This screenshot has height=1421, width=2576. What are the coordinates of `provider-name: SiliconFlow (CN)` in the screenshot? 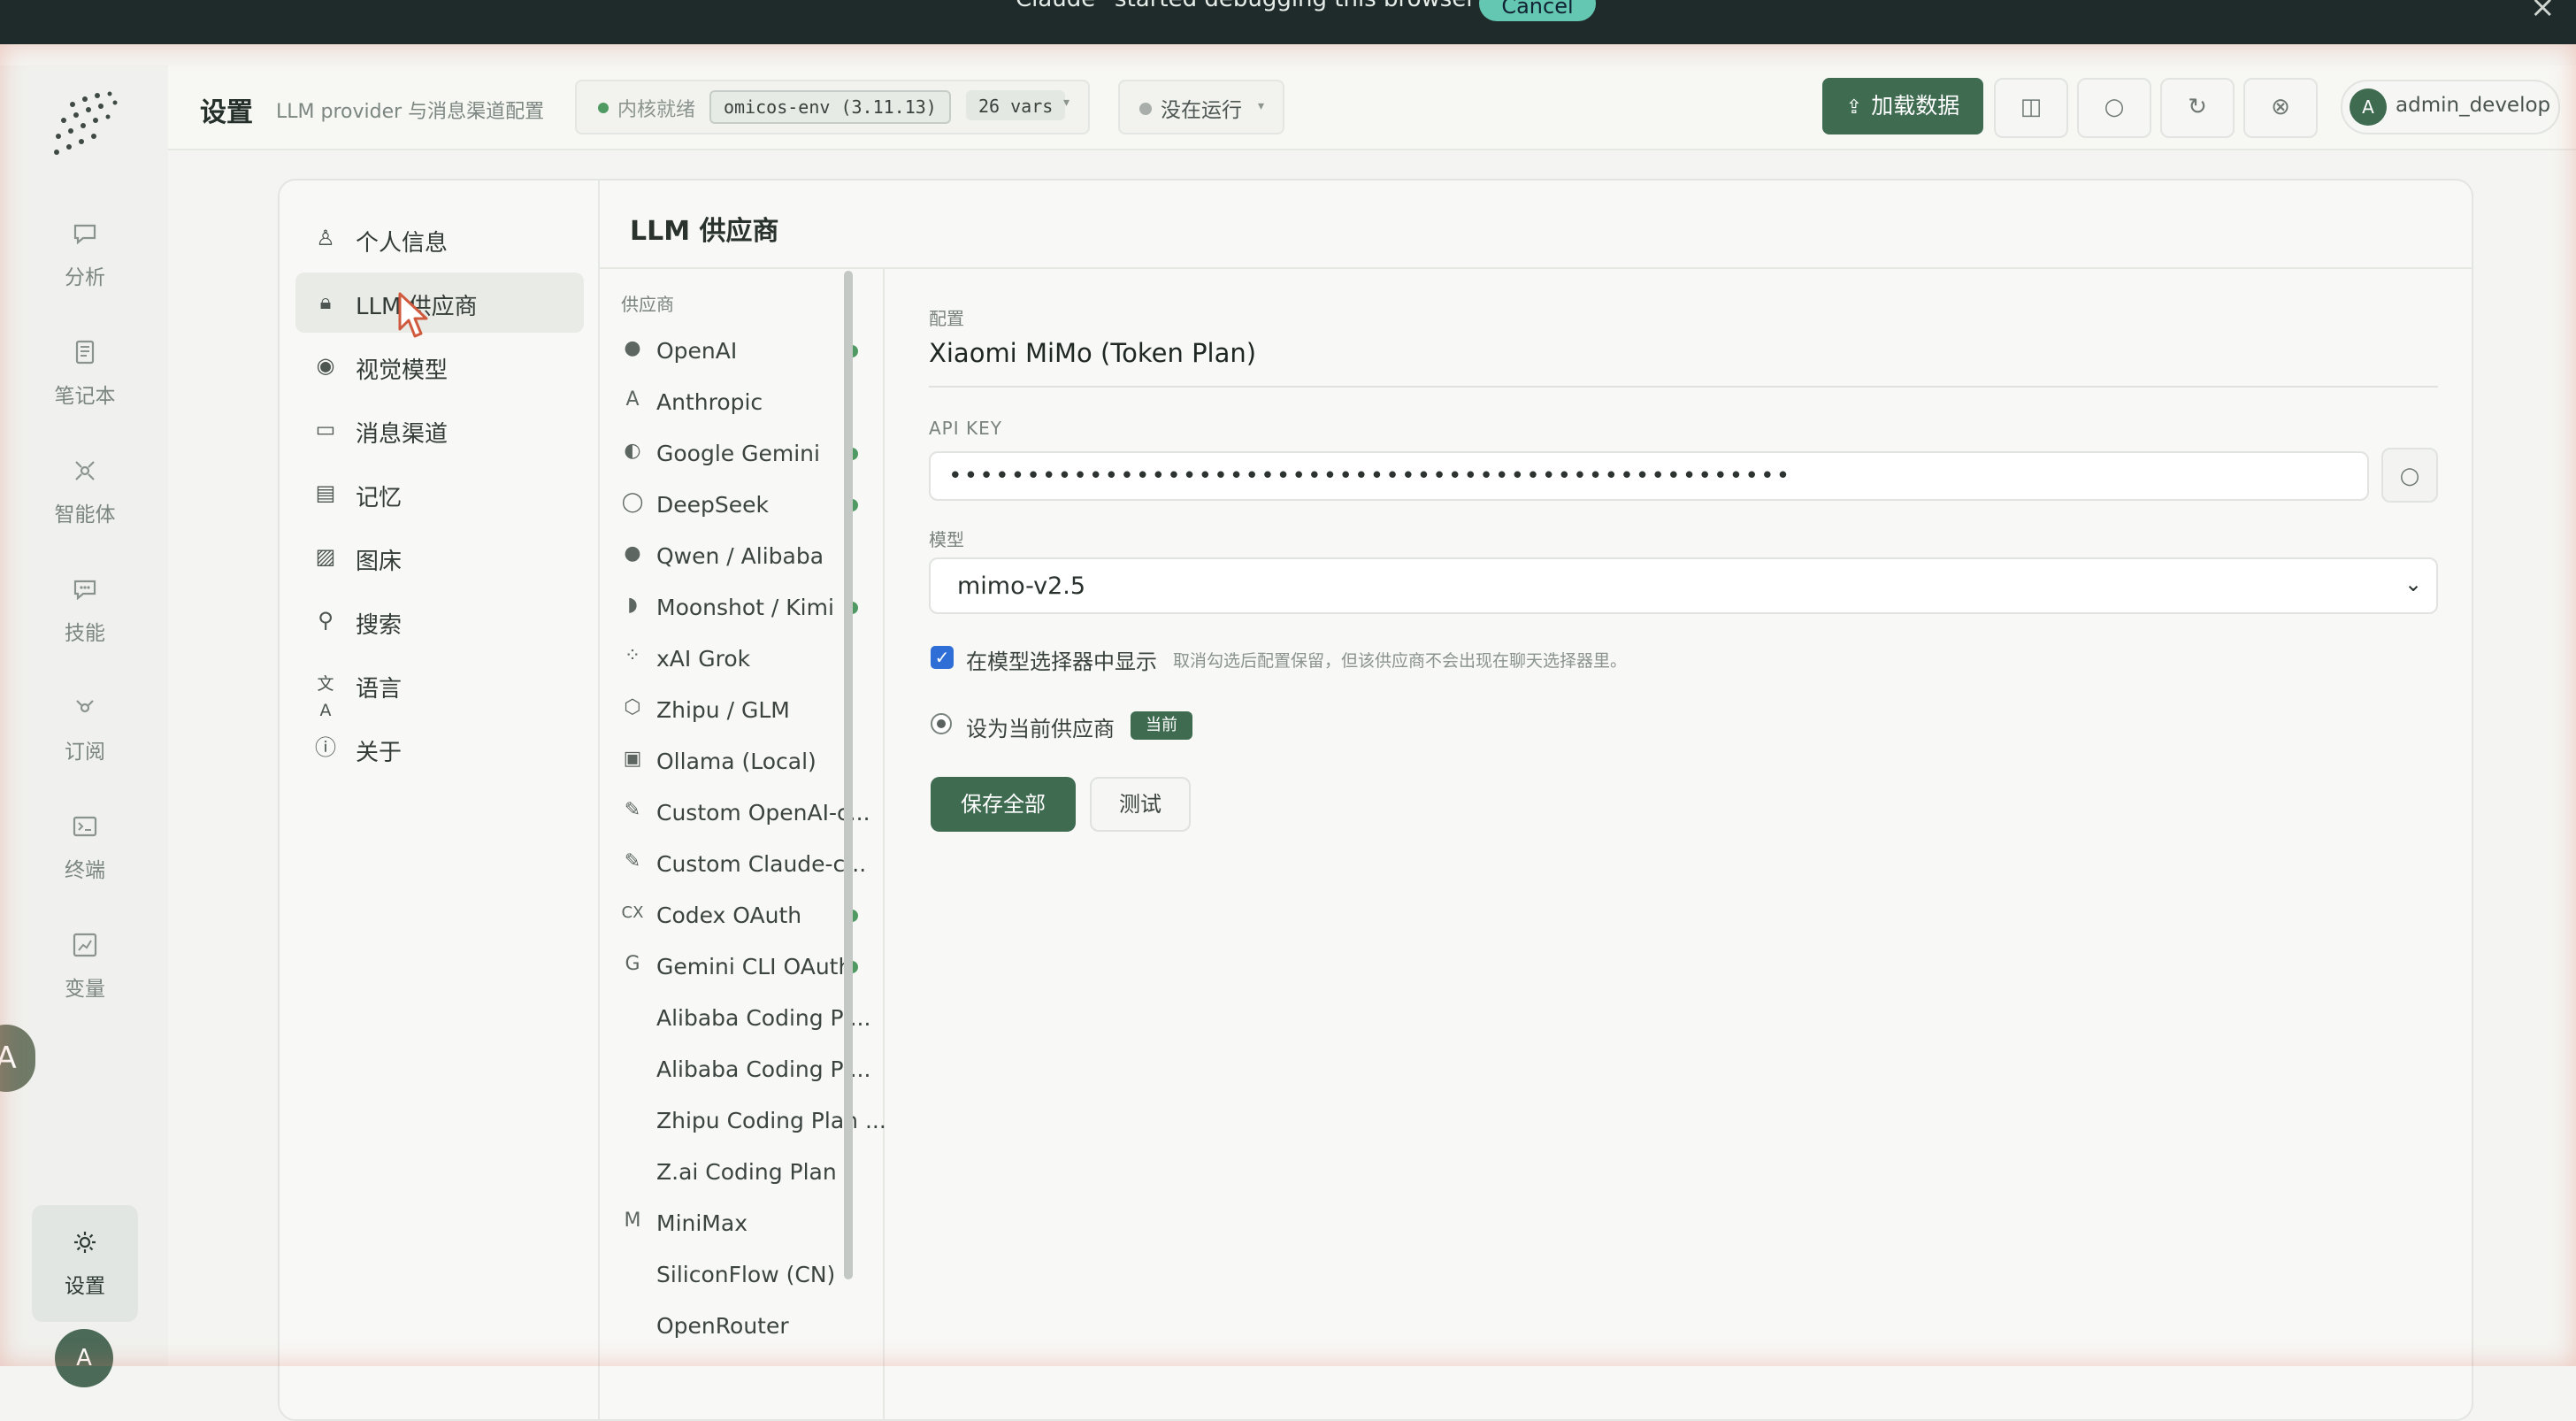 It's located at (746, 1274).